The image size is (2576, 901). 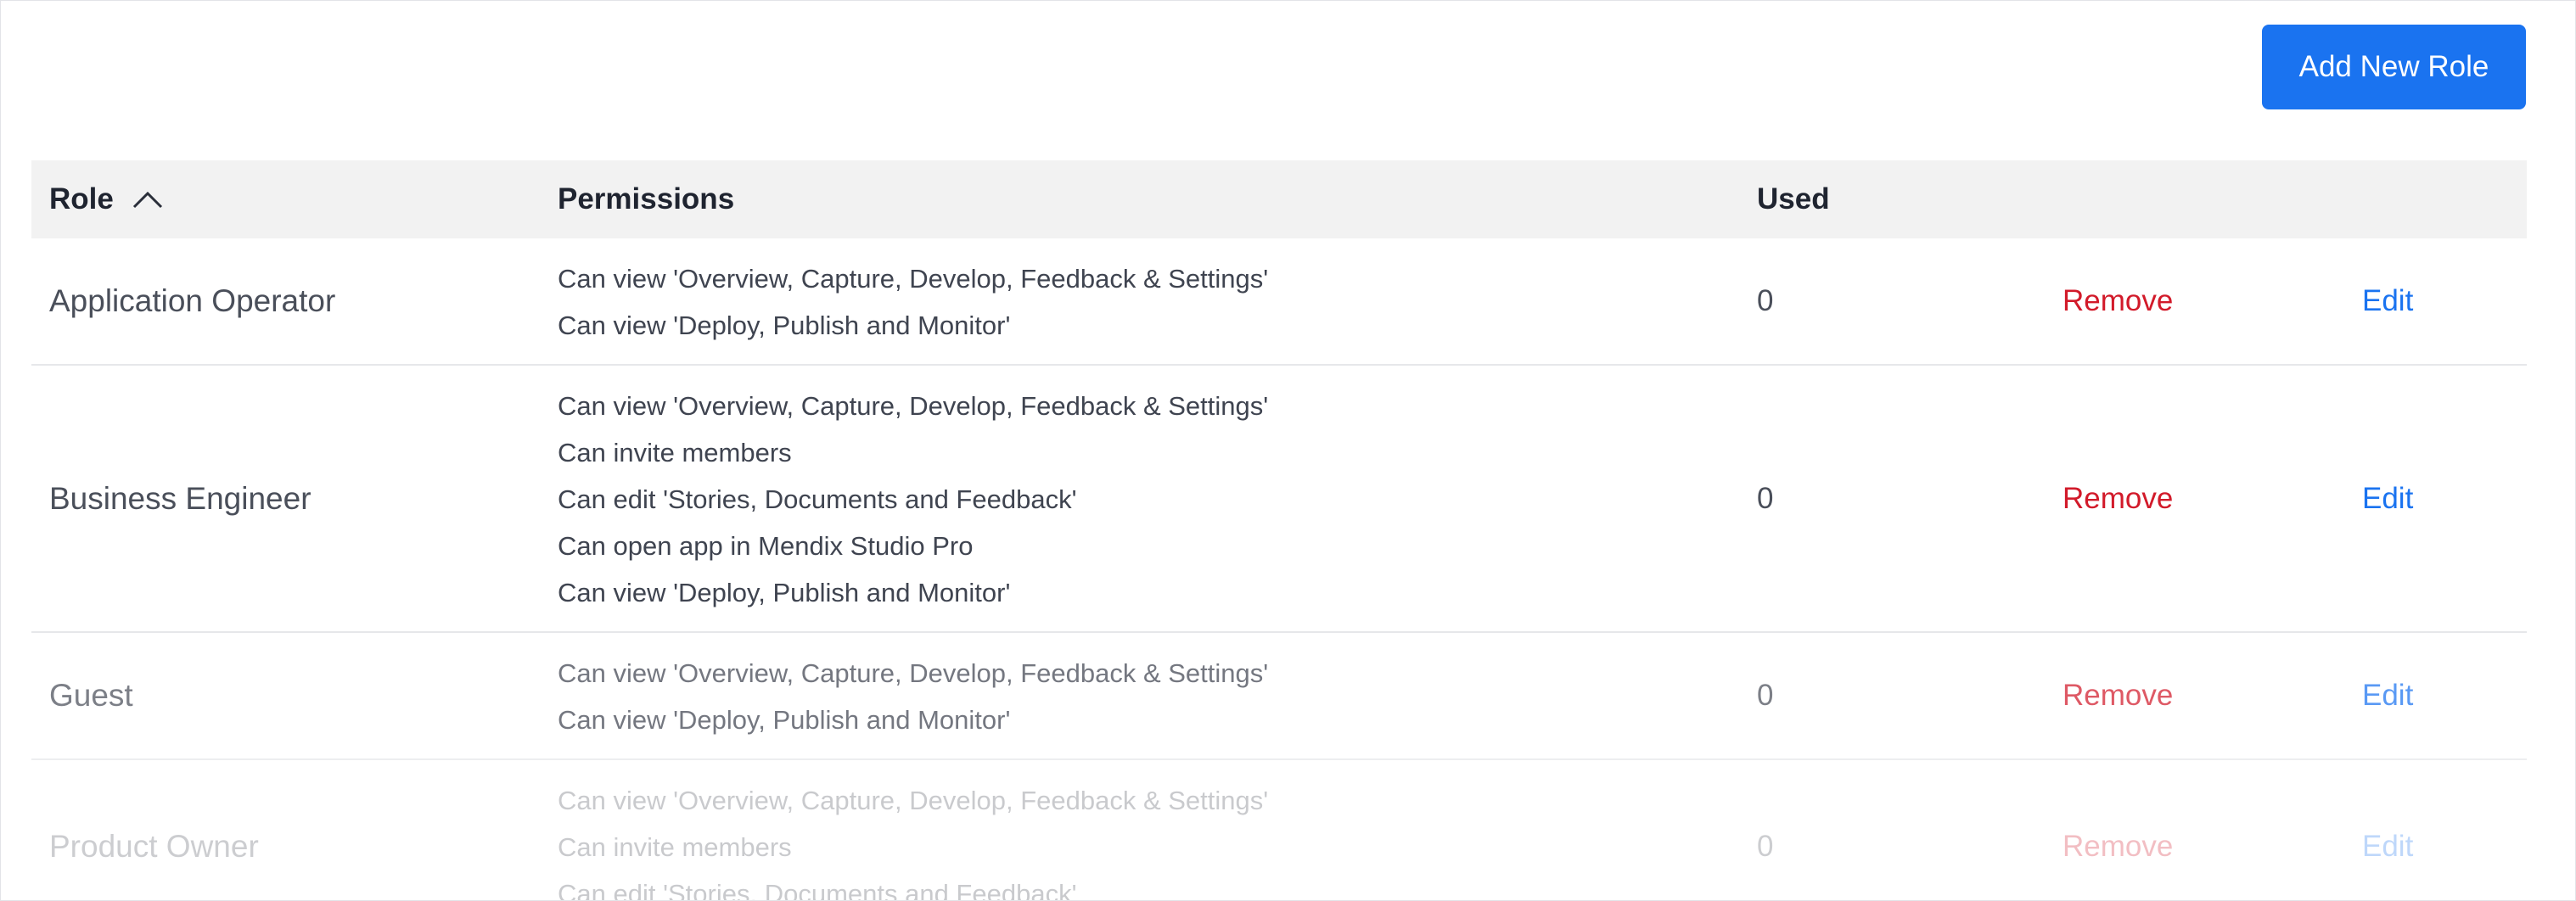 What do you see at coordinates (147, 199) in the screenshot?
I see `sort-ascending-icon` at bounding box center [147, 199].